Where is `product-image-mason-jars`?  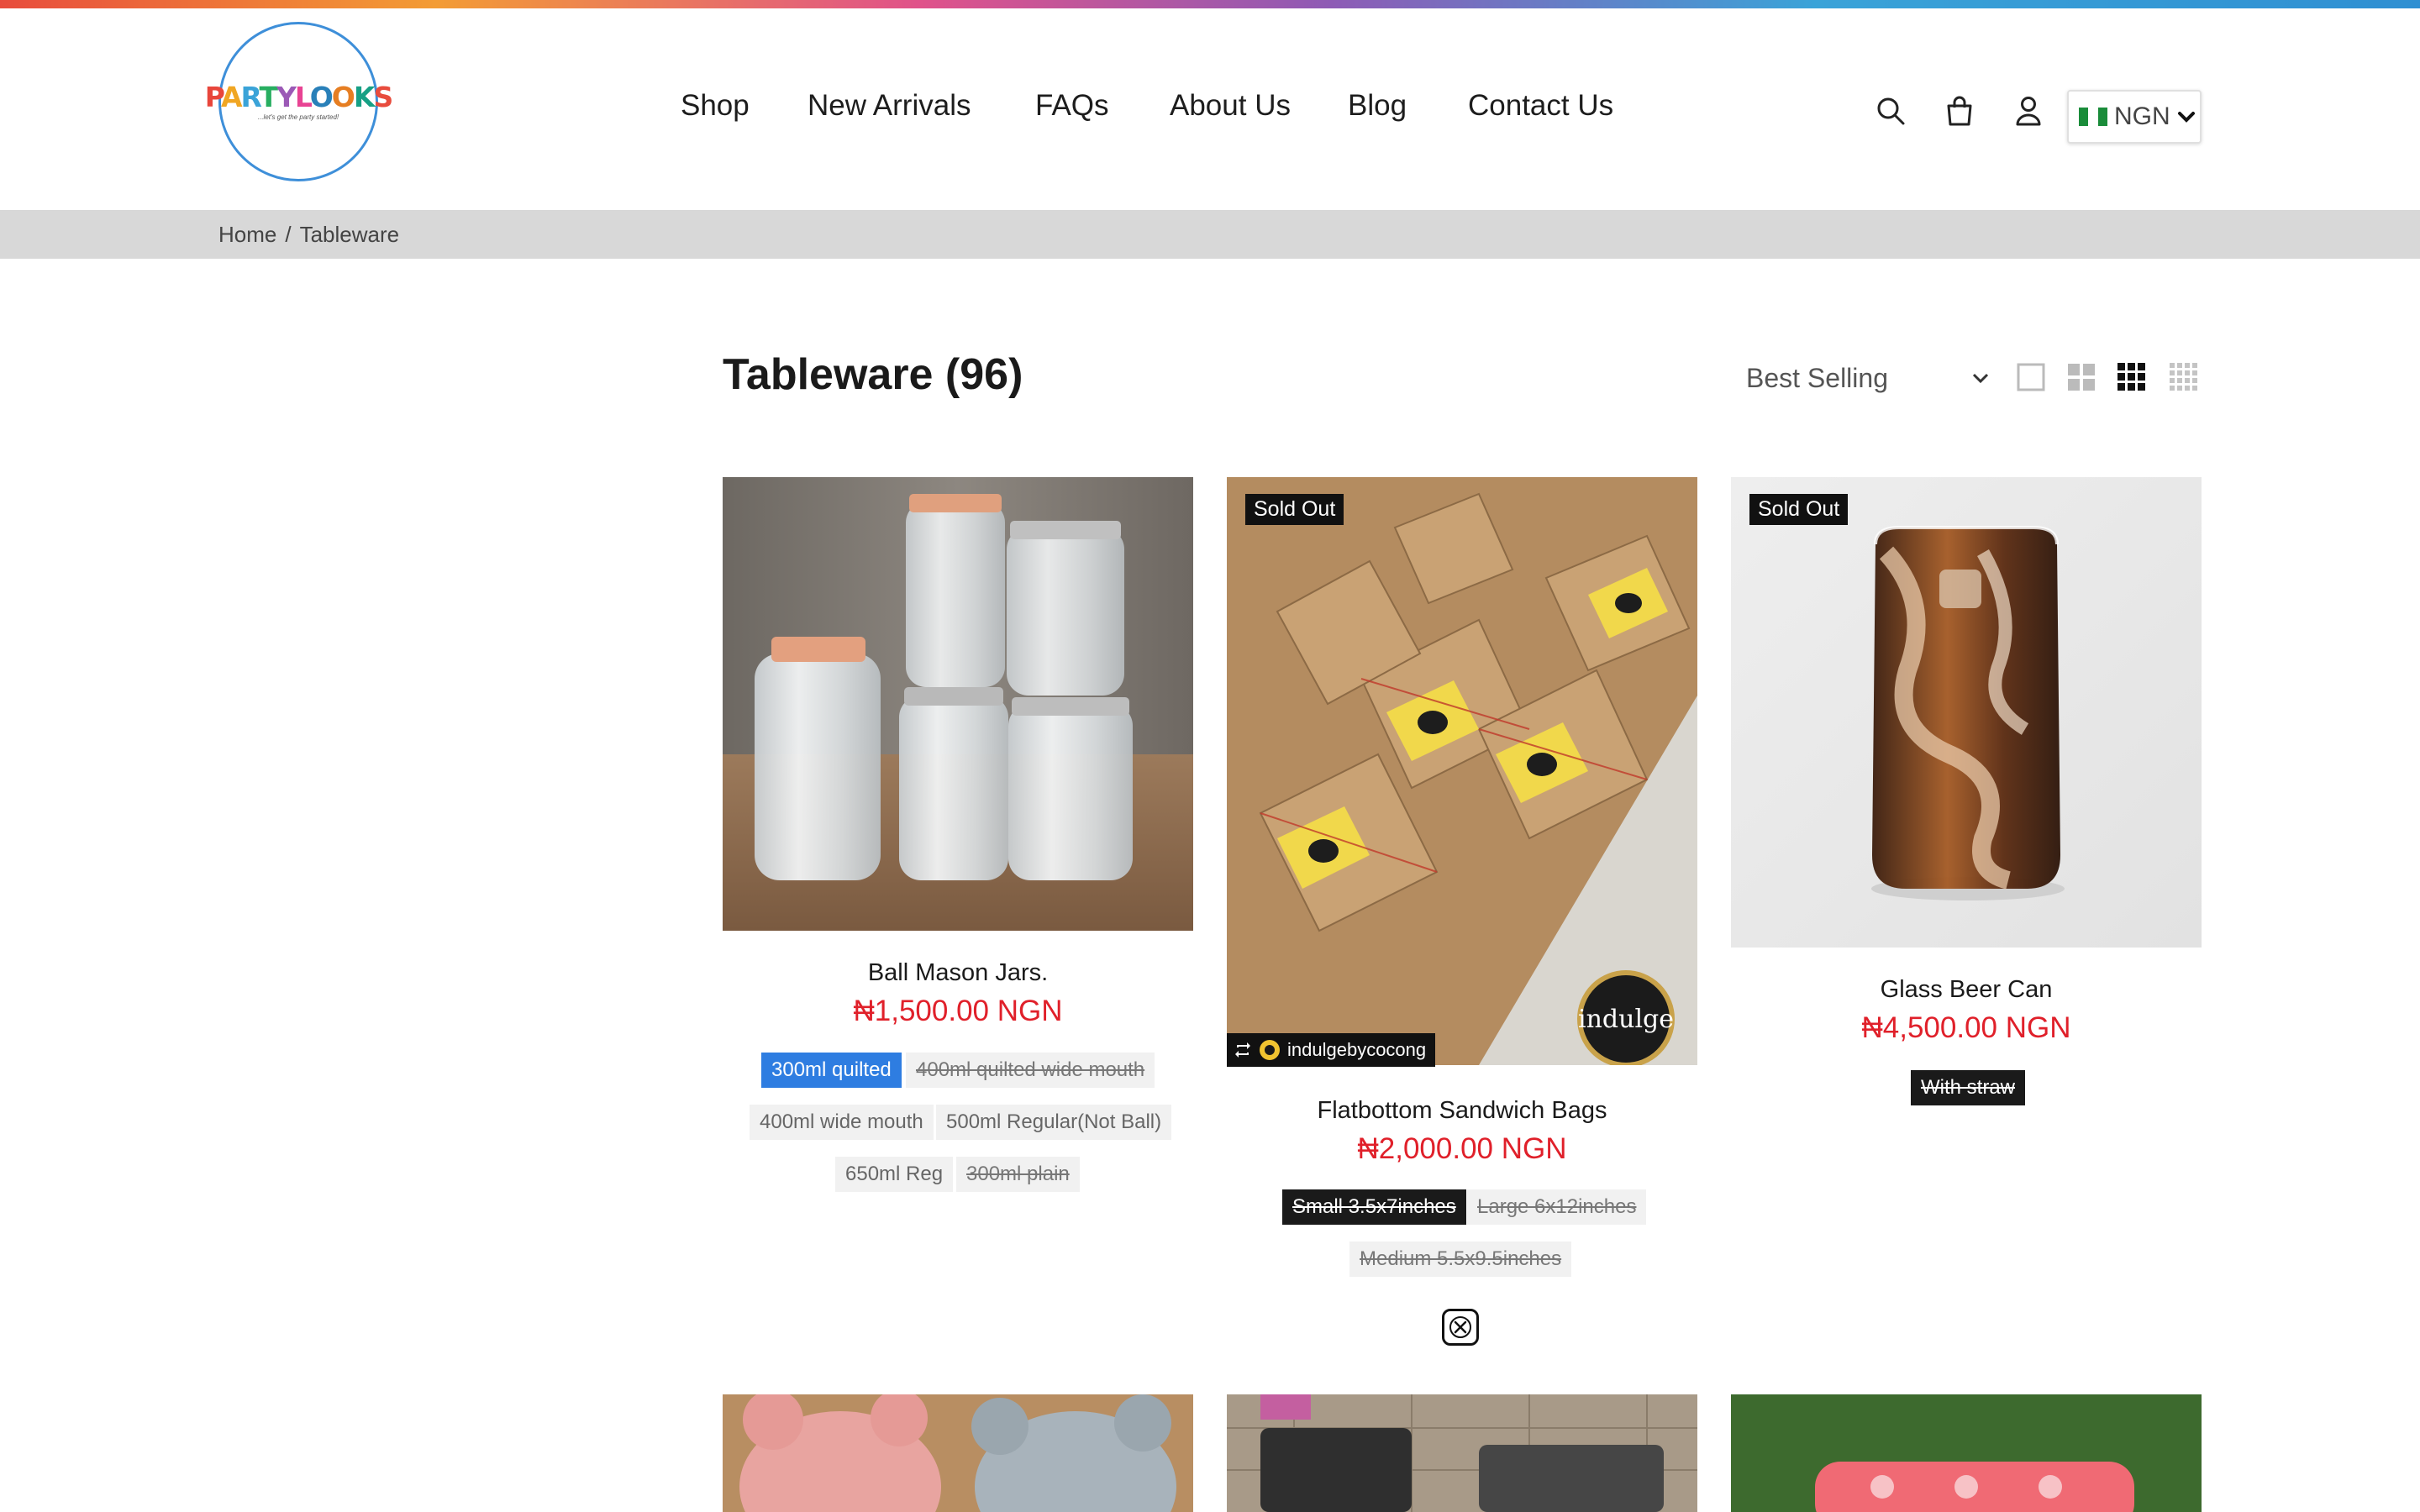
product-image-mason-jars is located at coordinates (958, 704).